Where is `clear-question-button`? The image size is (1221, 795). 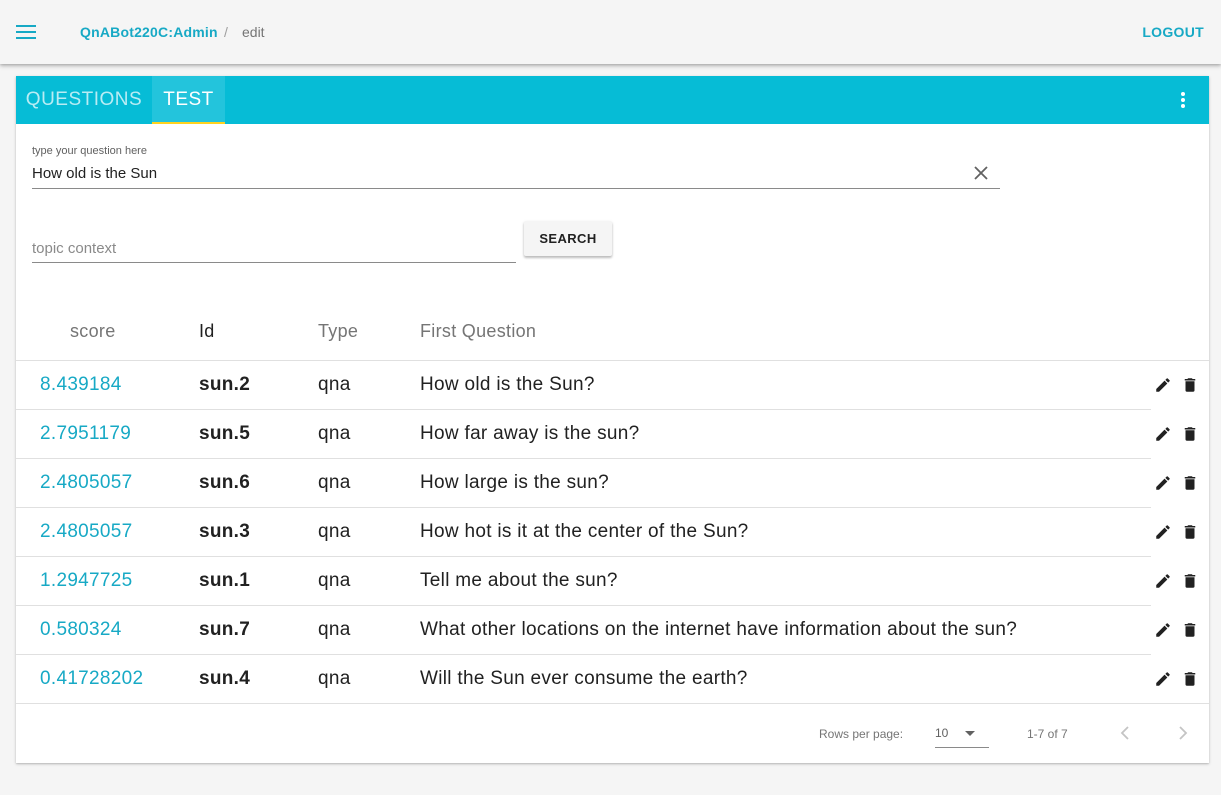
clear-question-button is located at coordinates (981, 173).